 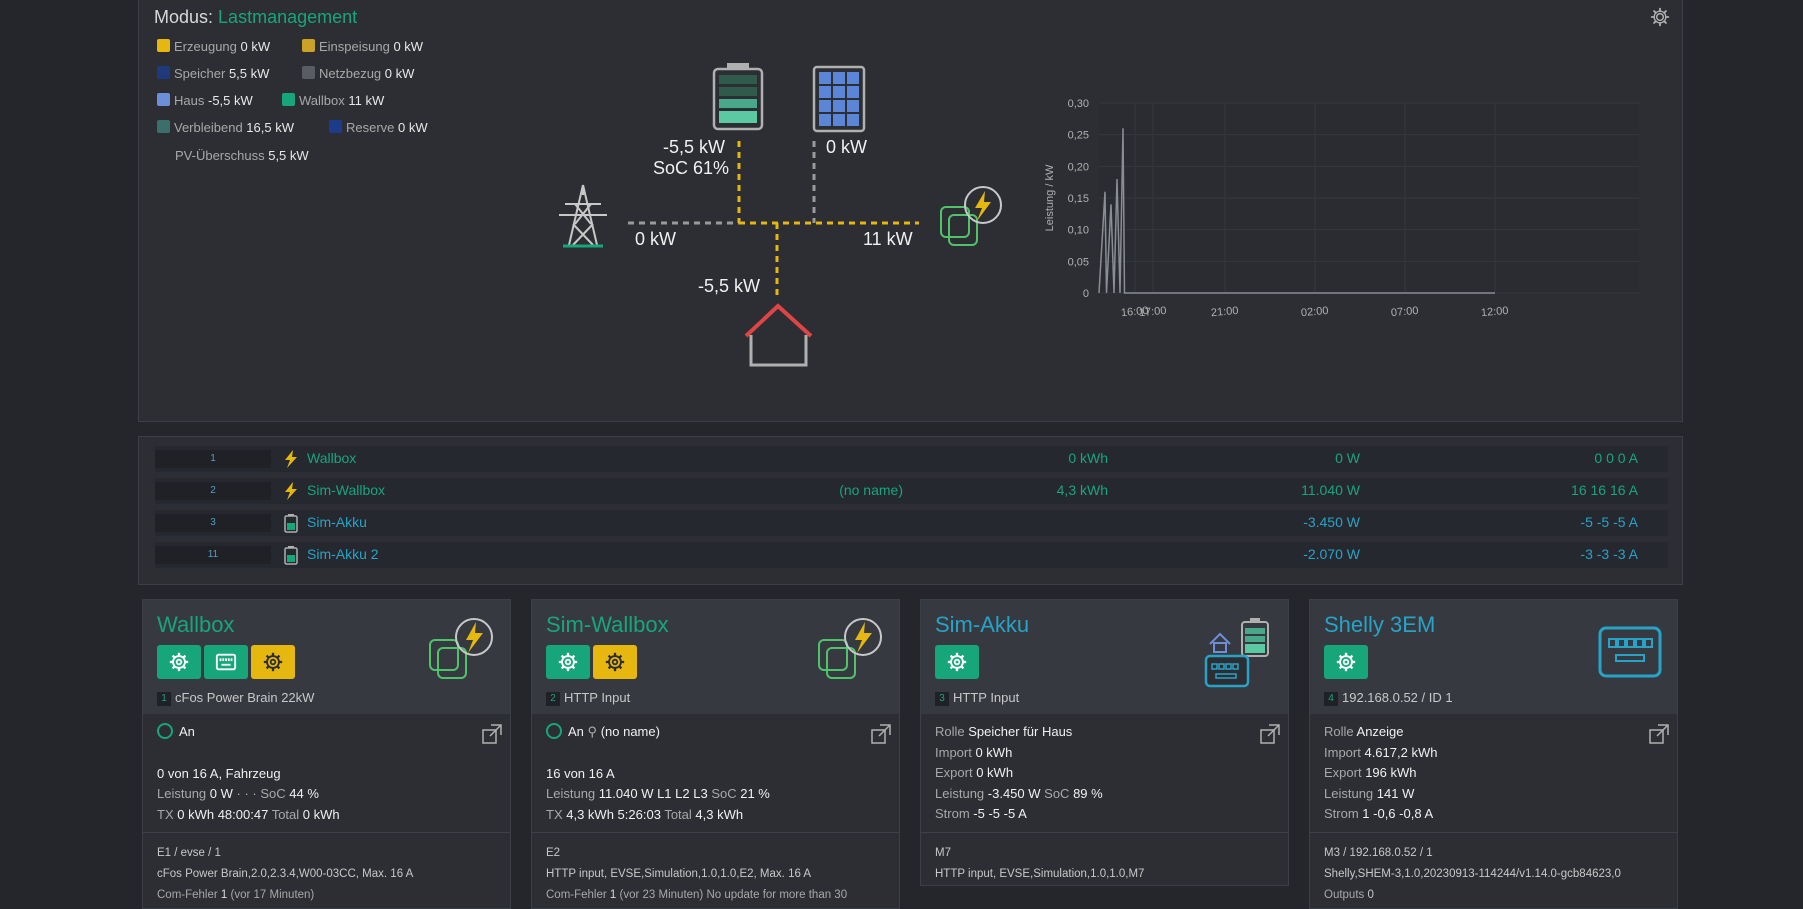 I want to click on rolle-label: Rolle, so click(x=1339, y=731).